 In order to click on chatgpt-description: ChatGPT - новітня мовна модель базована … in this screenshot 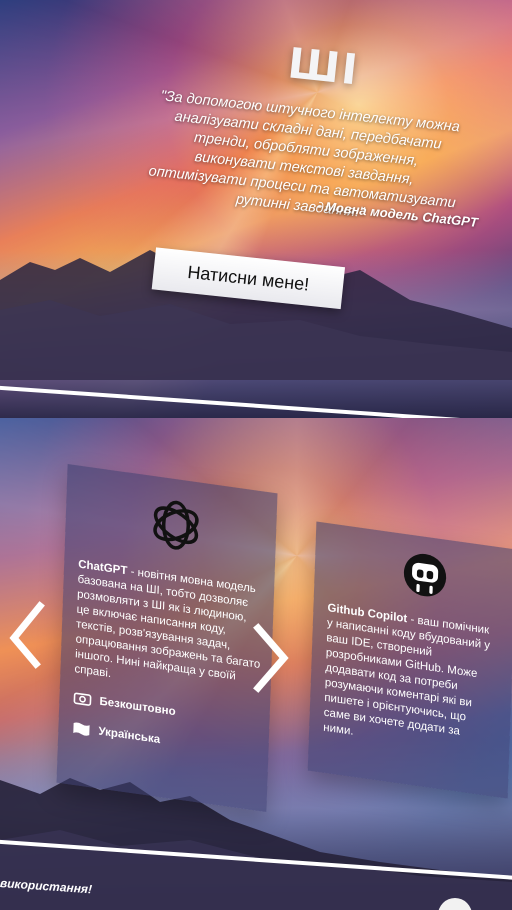, I will do `click(168, 630)`.